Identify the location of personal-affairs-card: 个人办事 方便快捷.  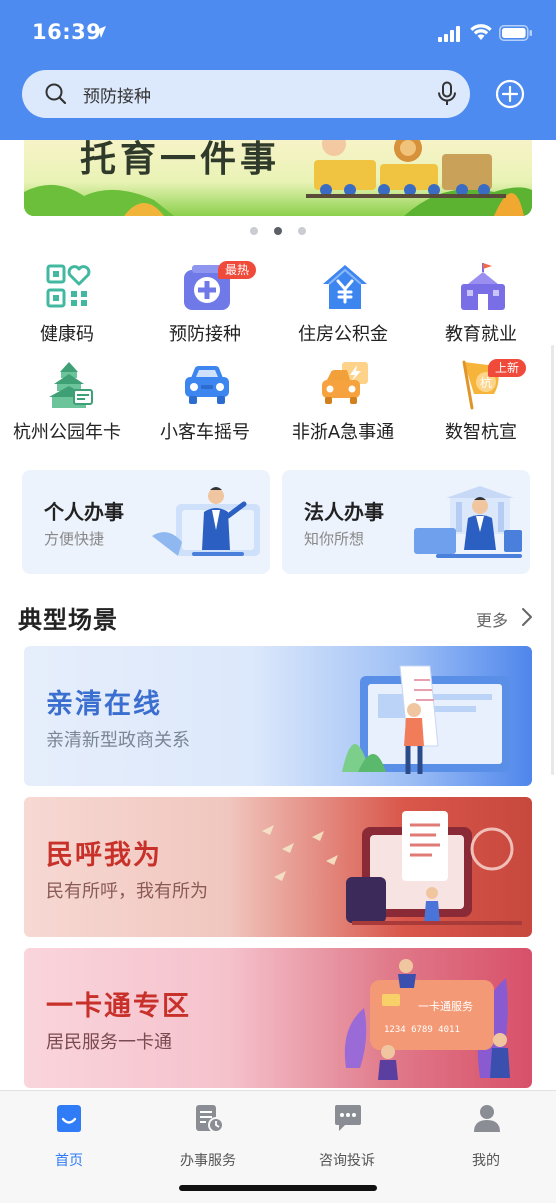
(146, 522).